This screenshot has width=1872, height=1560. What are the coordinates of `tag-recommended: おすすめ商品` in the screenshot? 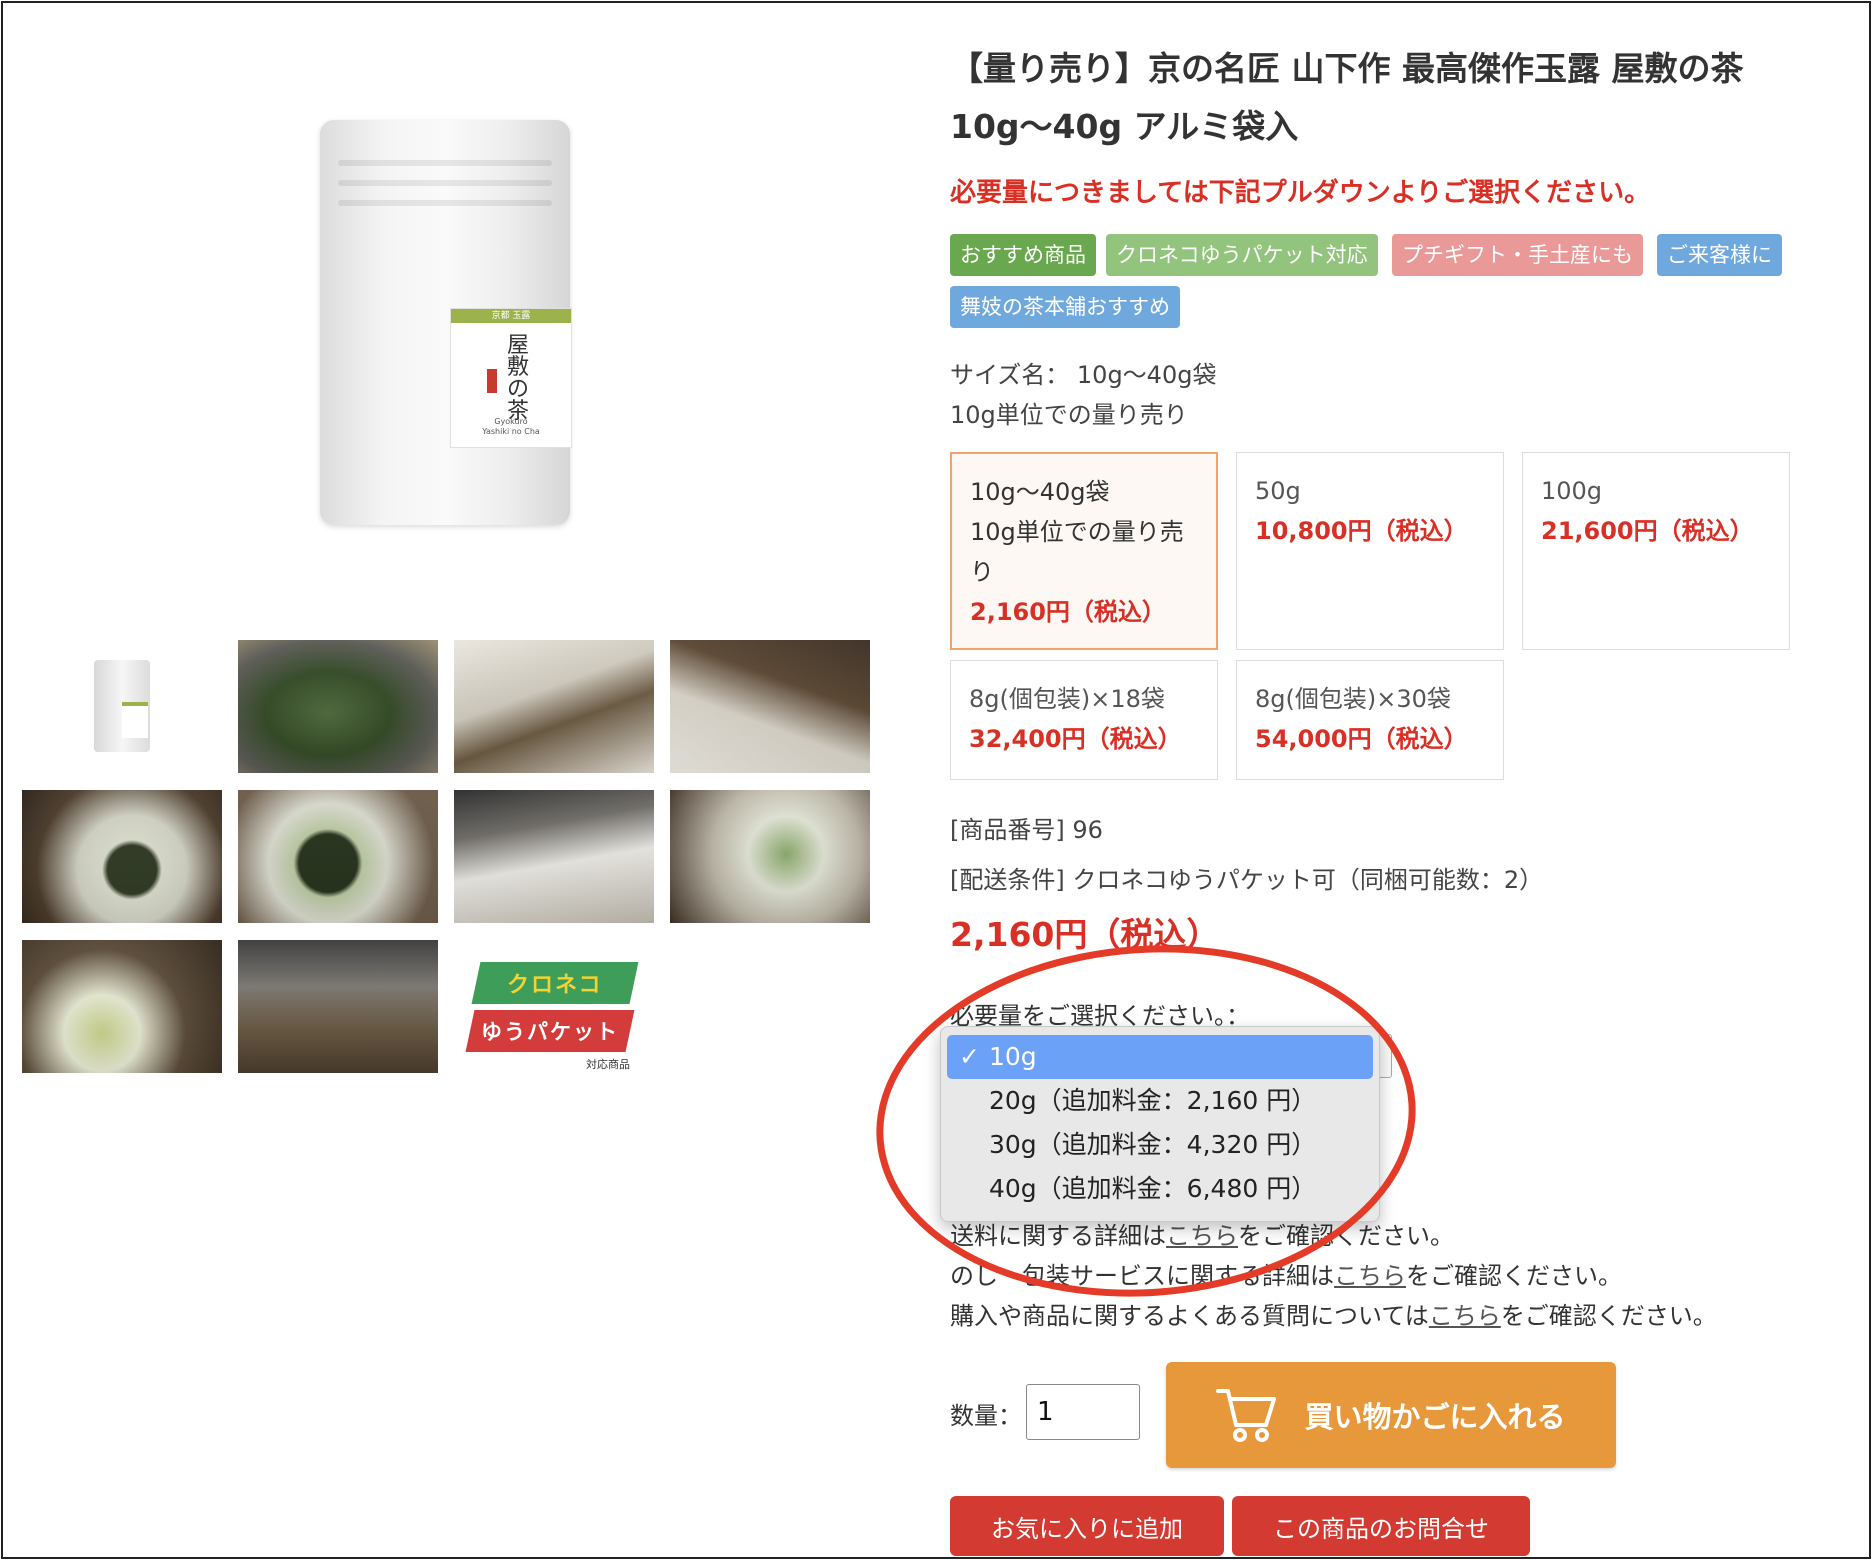 It's located at (1023, 255).